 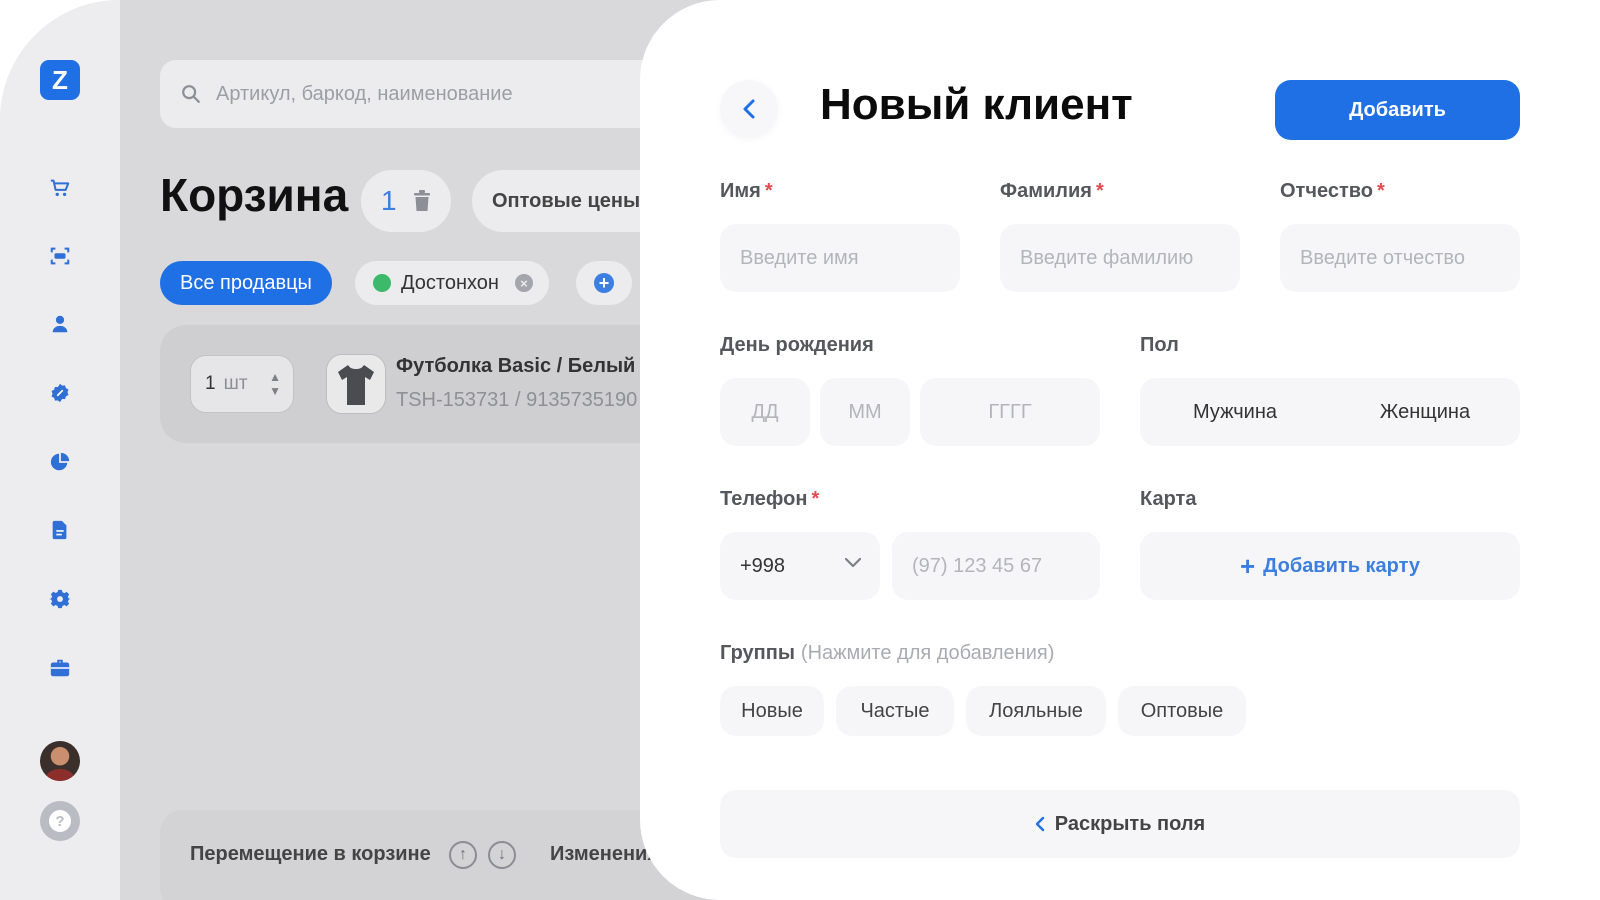 What do you see at coordinates (275, 384) in the screenshot?
I see `stepper-arrows-icon: ▲ ▼` at bounding box center [275, 384].